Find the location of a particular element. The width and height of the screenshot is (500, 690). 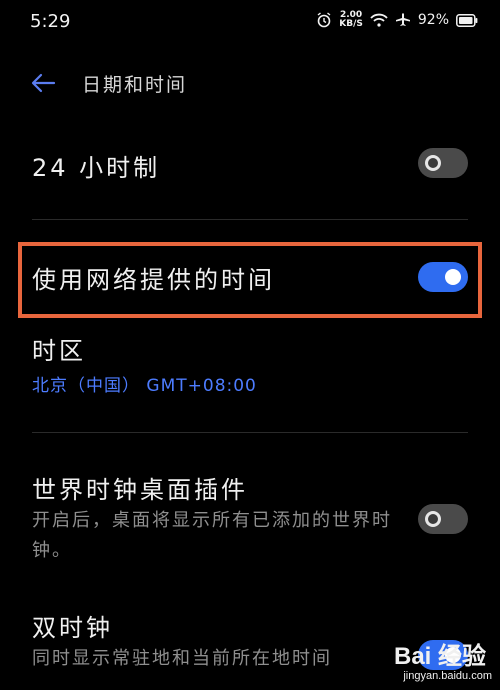

network-speed: 2.00 KB/S is located at coordinates (351, 20).